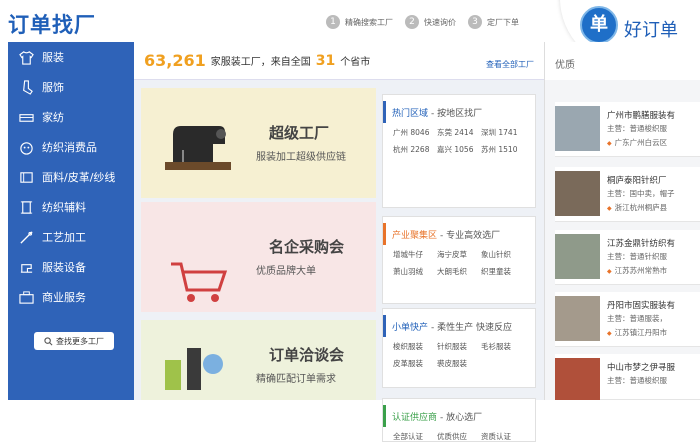 This screenshot has height=446, width=700. What do you see at coordinates (64, 267) in the screenshot?
I see `sidebar-item-label: 服装设备` at bounding box center [64, 267].